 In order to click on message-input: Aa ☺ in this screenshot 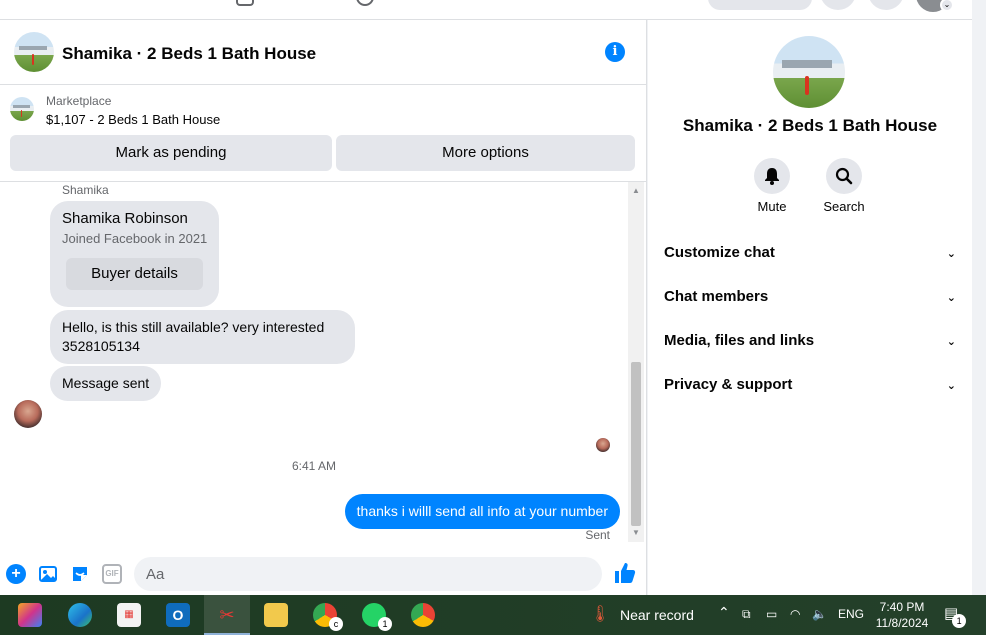, I will do `click(431, 574)`.